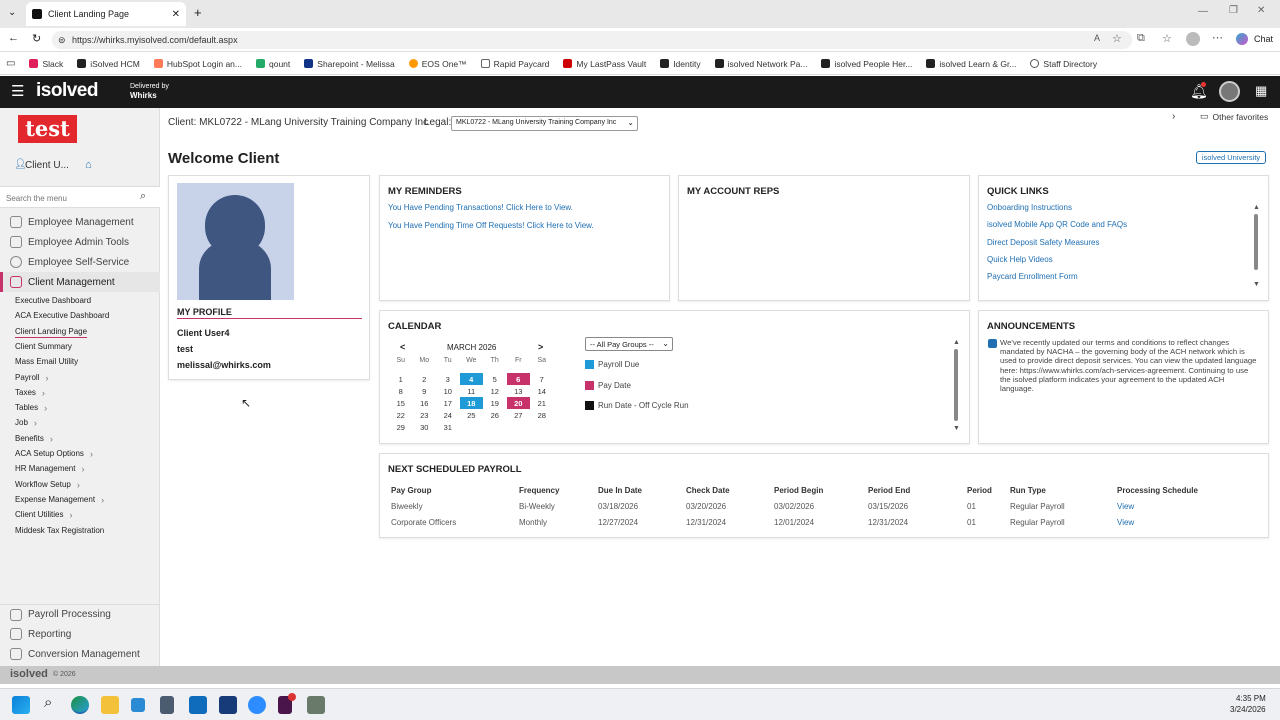 Image resolution: width=1280 pixels, height=720 pixels. Describe the element at coordinates (471, 379) in the screenshot. I see `calendar-day: 4` at that location.